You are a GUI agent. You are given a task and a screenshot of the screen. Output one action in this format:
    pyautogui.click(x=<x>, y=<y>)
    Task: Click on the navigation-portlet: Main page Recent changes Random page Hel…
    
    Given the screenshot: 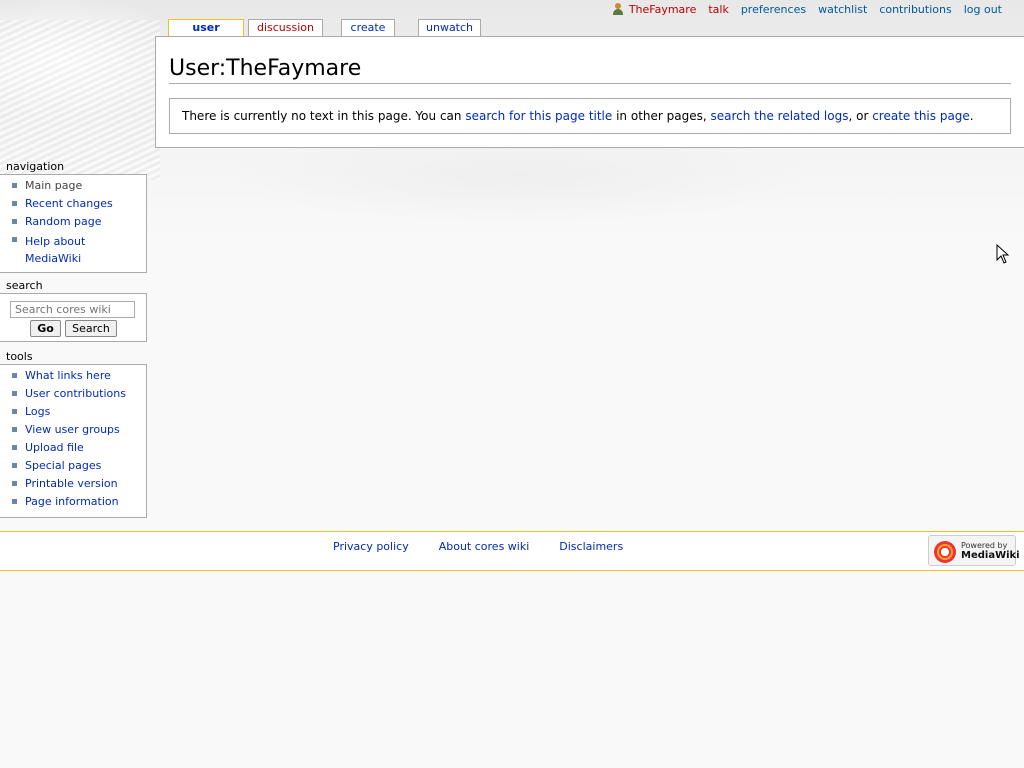 What is the action you would take?
    pyautogui.click(x=73, y=223)
    